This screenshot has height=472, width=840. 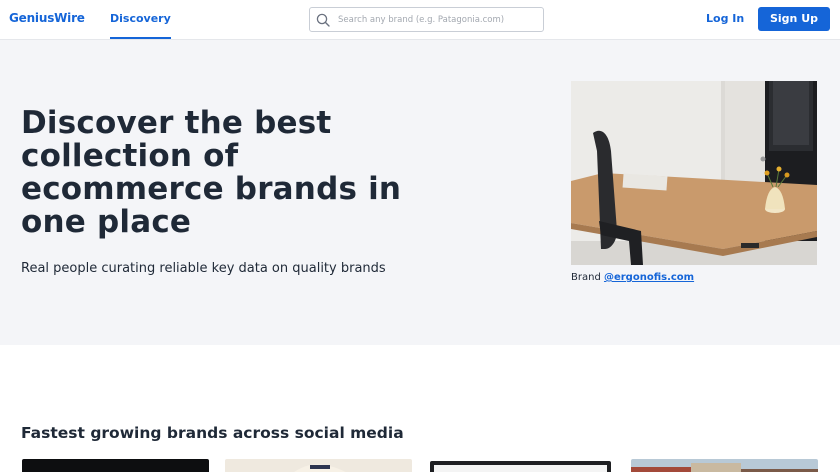 I want to click on search-box, so click(x=426, y=19).